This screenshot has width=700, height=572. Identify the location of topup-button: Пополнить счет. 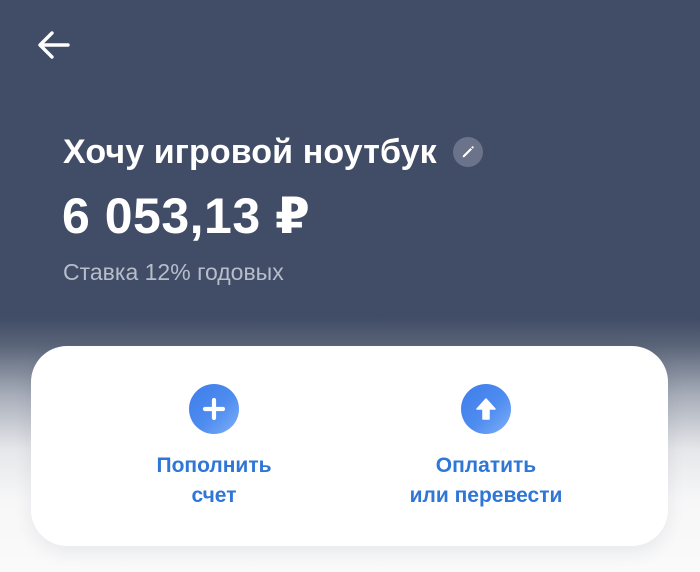
(214, 446).